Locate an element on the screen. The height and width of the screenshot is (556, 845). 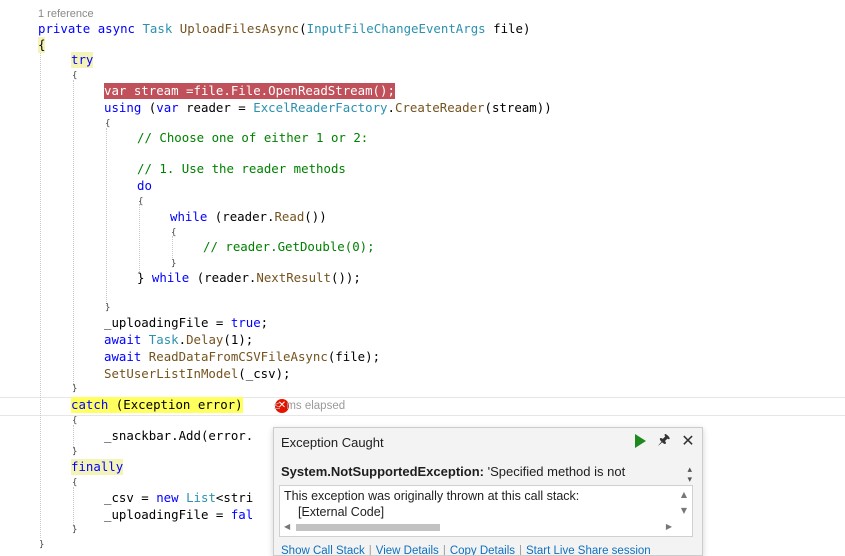
snackbar-line: _snackbar.Add(error. is located at coordinates (179, 435).